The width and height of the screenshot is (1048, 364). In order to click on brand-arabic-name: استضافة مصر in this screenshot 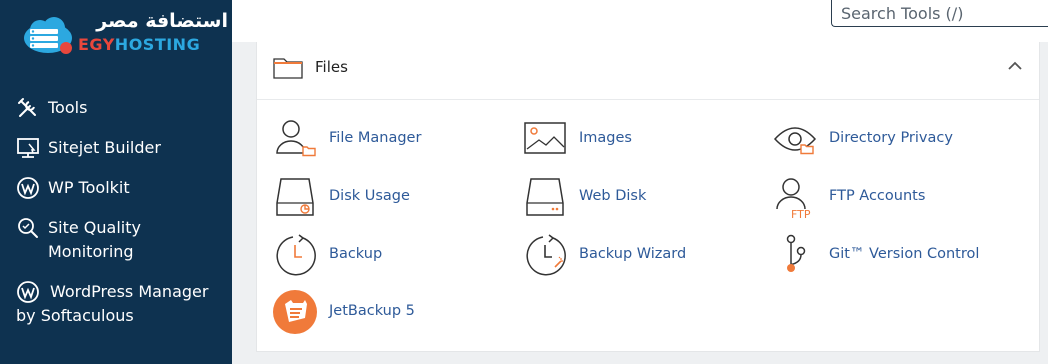, I will do `click(162, 21)`.